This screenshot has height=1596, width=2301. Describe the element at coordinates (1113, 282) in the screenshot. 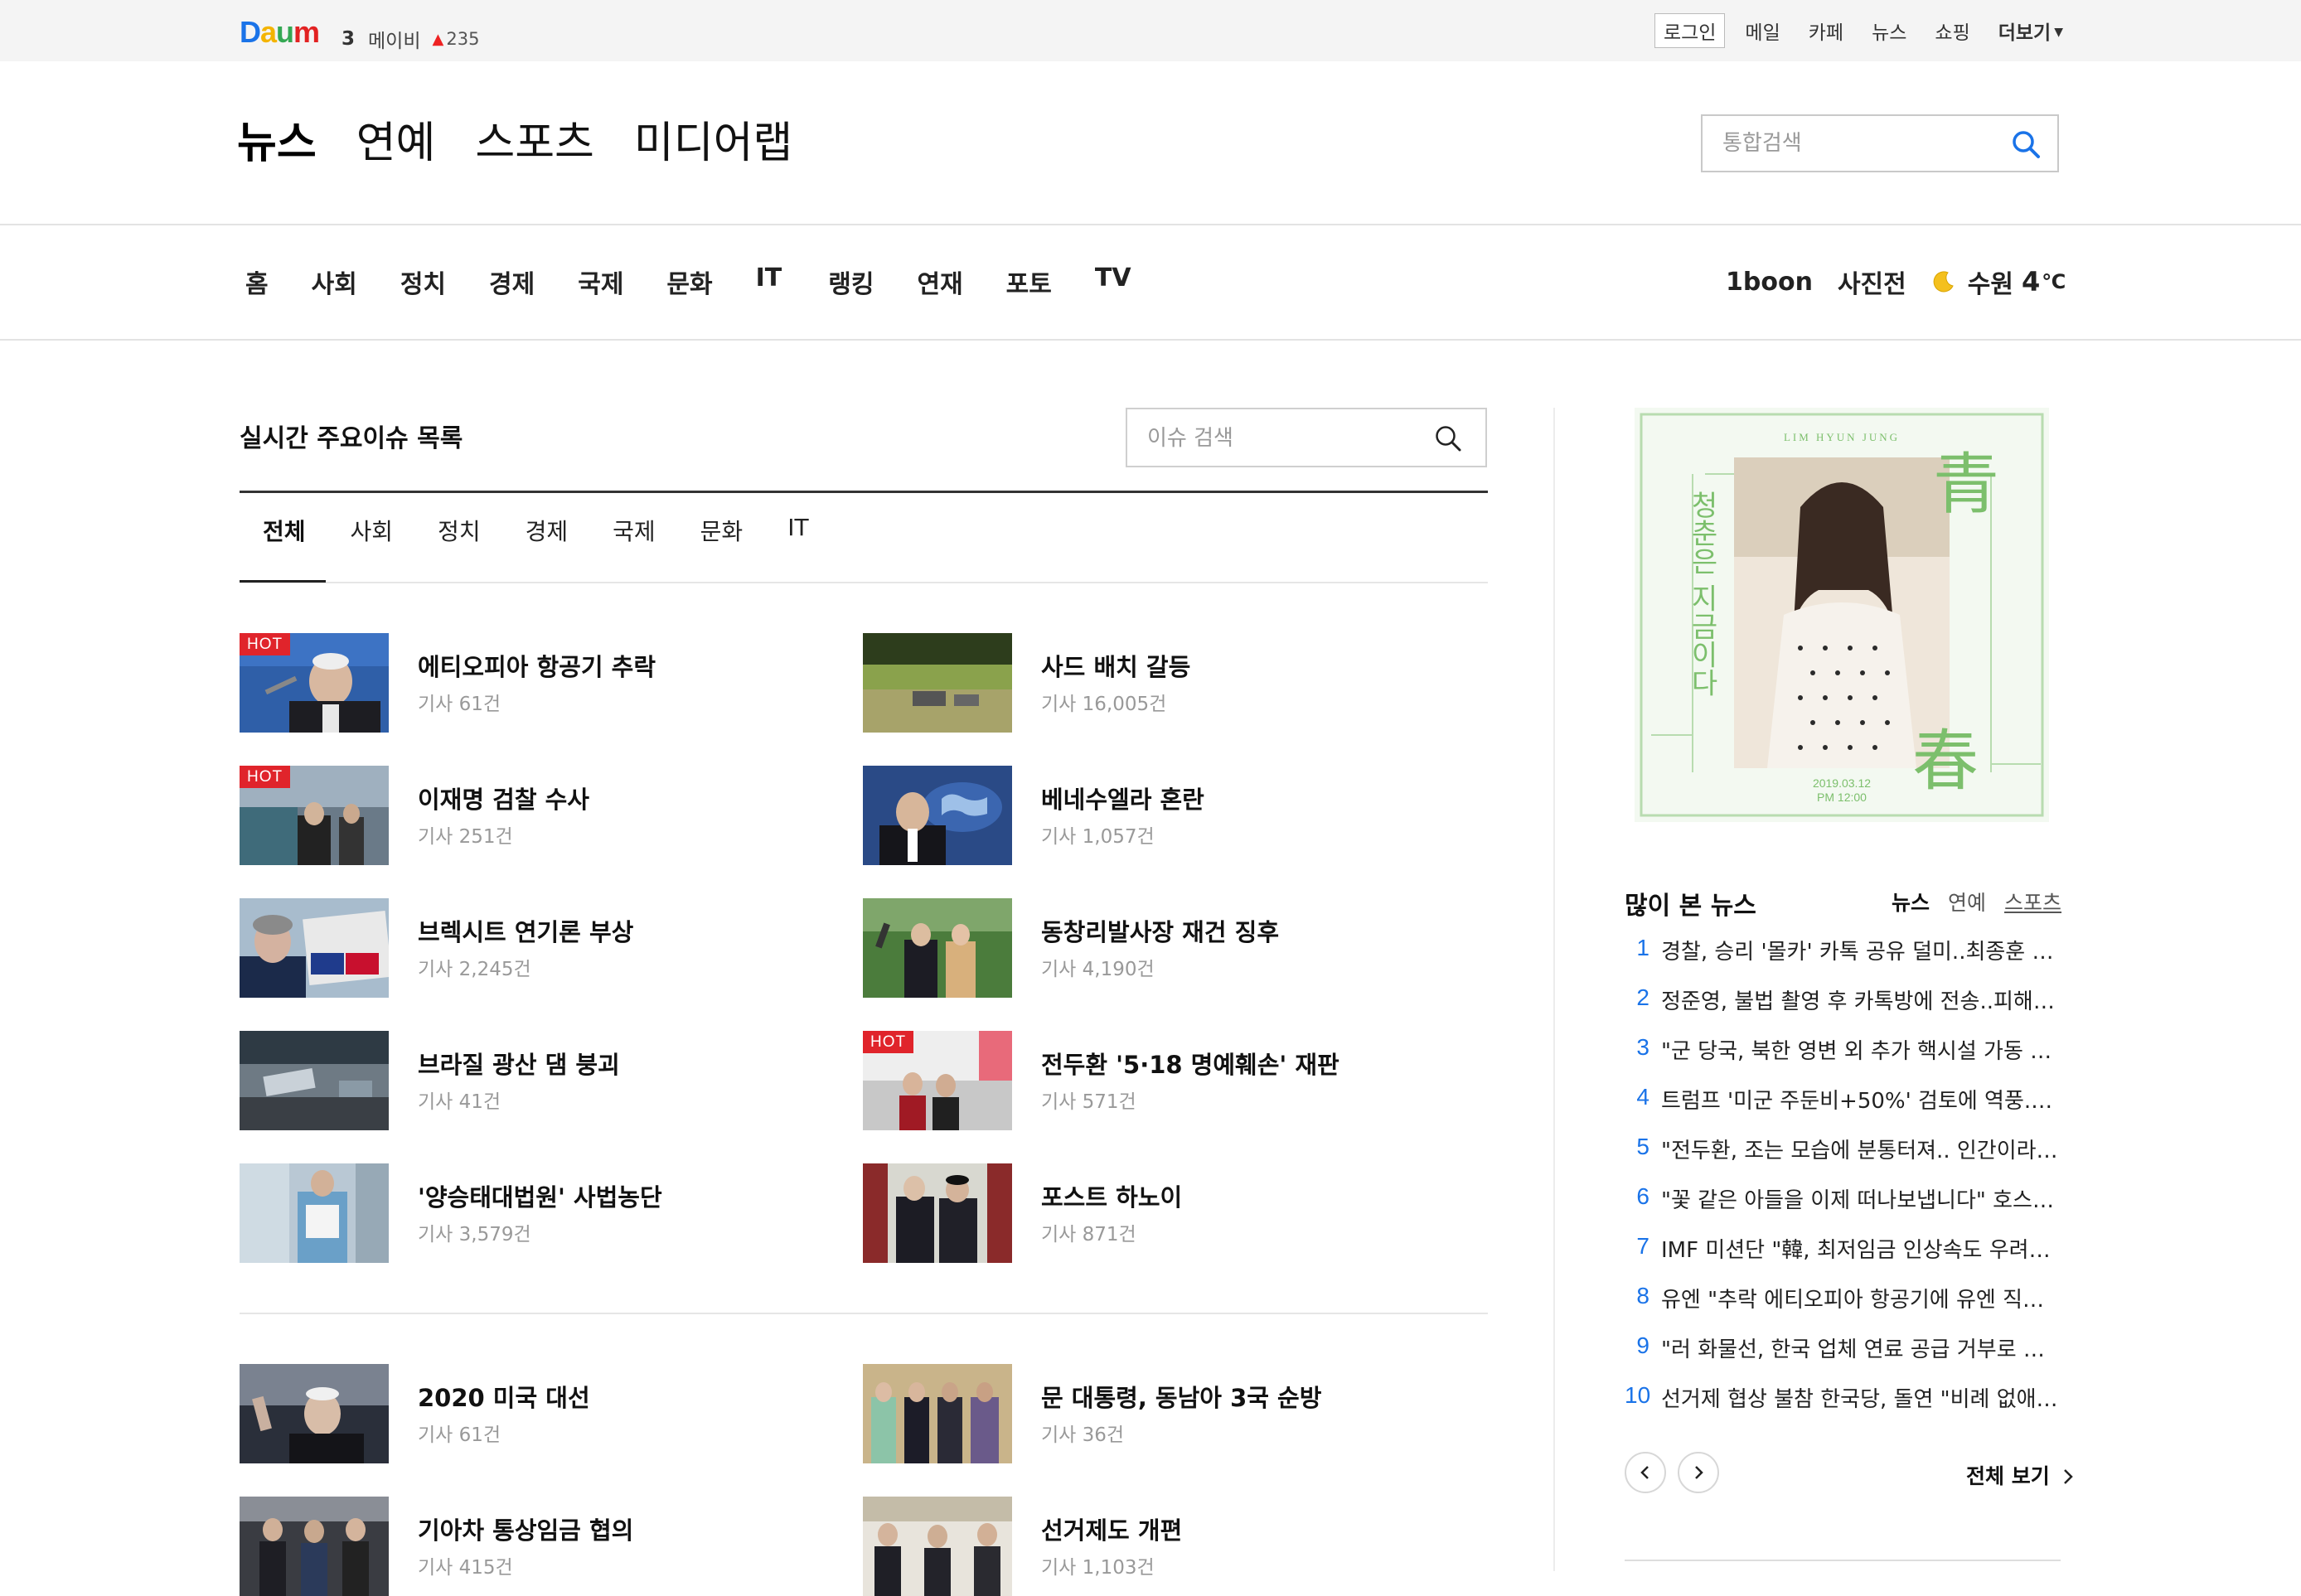

I see `snb-tv: TV` at that location.